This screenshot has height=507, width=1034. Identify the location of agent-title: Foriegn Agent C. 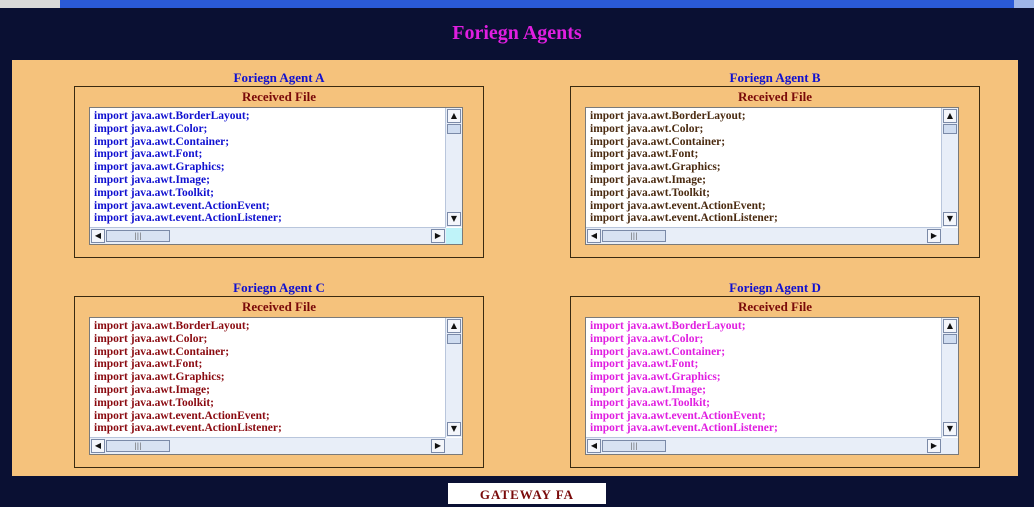
(279, 287).